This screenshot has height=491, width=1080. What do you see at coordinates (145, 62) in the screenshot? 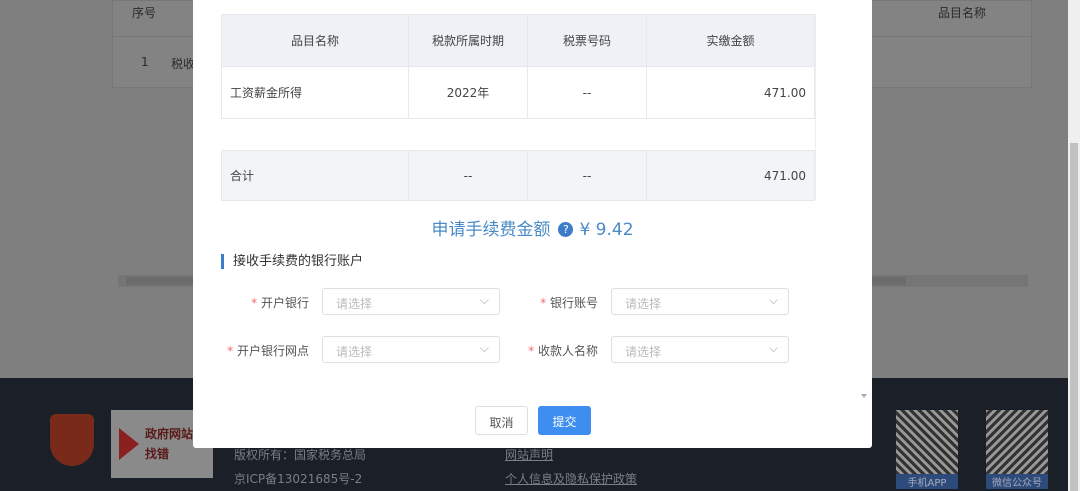
I see `bg-row-index: 1` at bounding box center [145, 62].